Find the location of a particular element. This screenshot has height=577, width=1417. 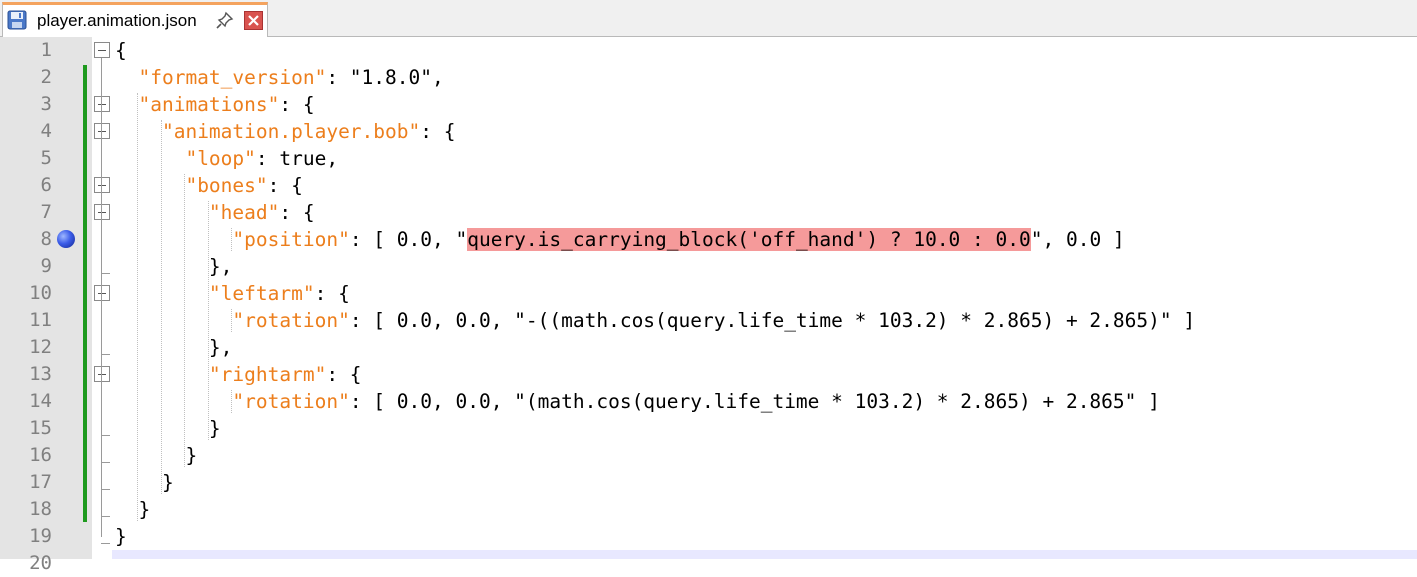

line-number: 12 is located at coordinates (40, 347).